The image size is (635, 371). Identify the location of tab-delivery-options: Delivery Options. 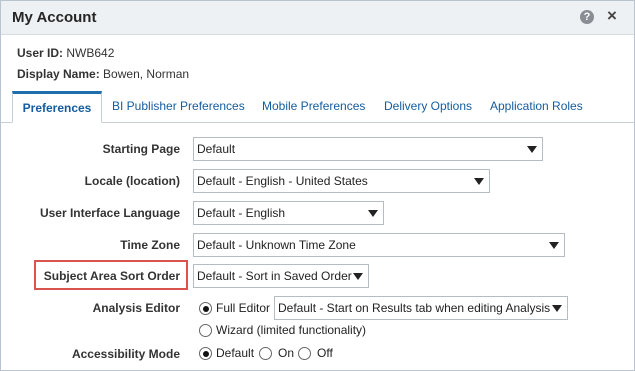
(428, 106).